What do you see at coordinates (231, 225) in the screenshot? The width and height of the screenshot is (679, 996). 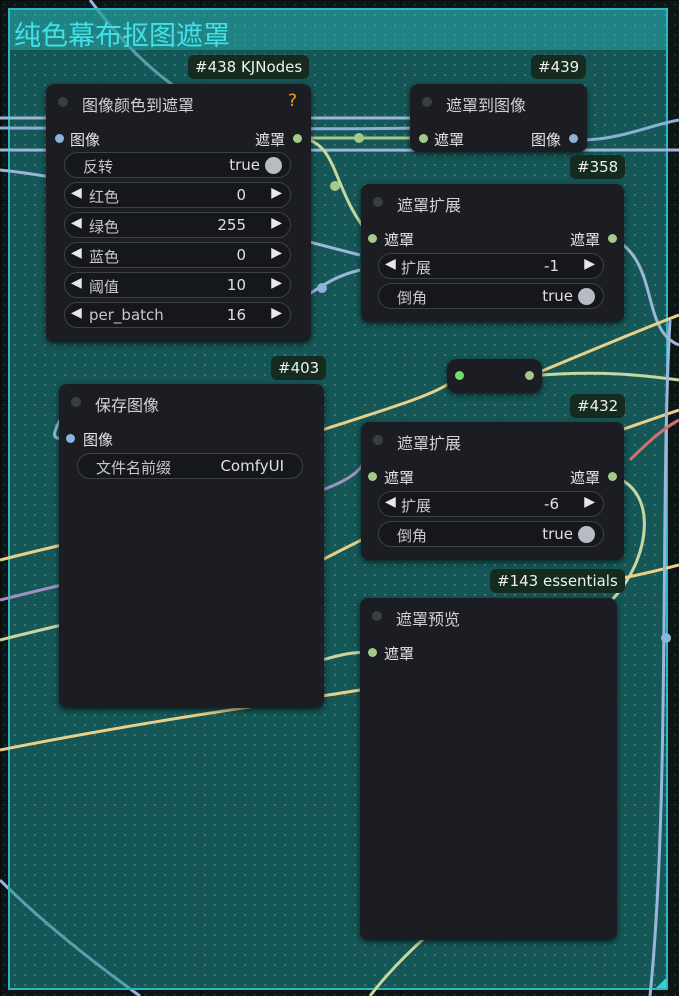 I see `widget-value: 255` at bounding box center [231, 225].